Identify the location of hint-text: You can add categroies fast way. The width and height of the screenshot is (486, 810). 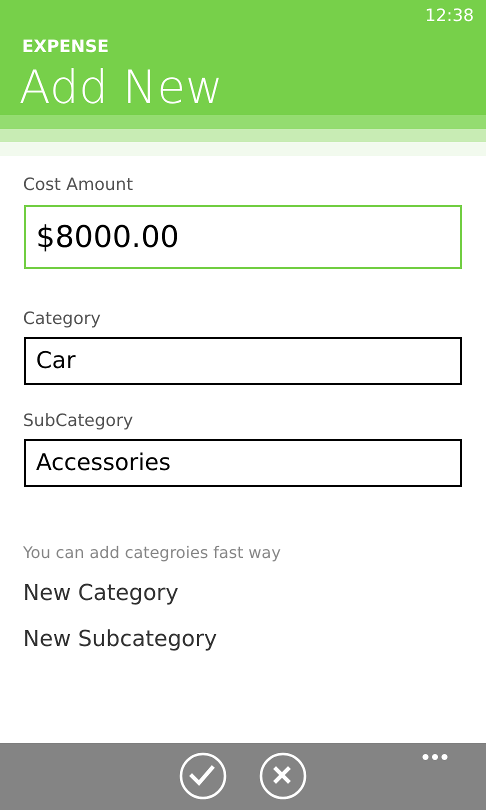
(152, 553).